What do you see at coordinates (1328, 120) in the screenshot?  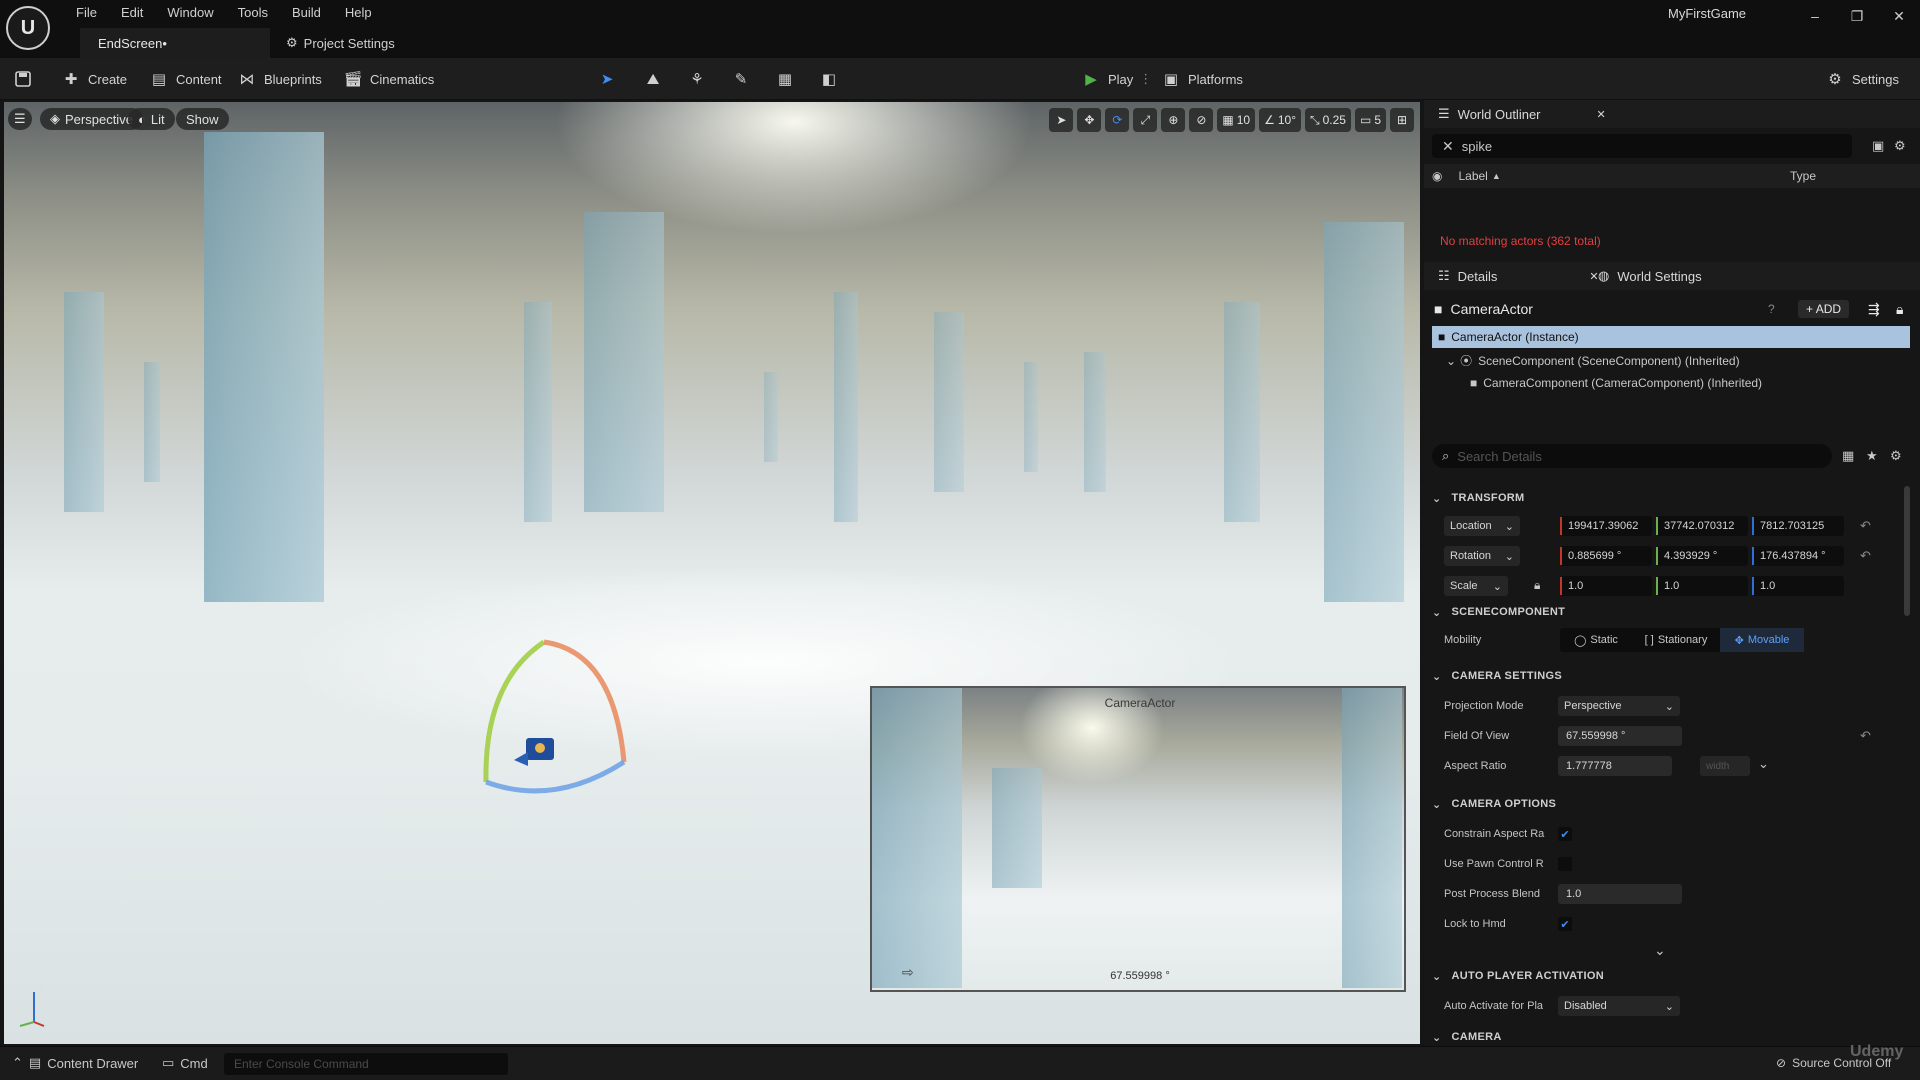 I see `scale-snap-button: ⤡ 0.25` at bounding box center [1328, 120].